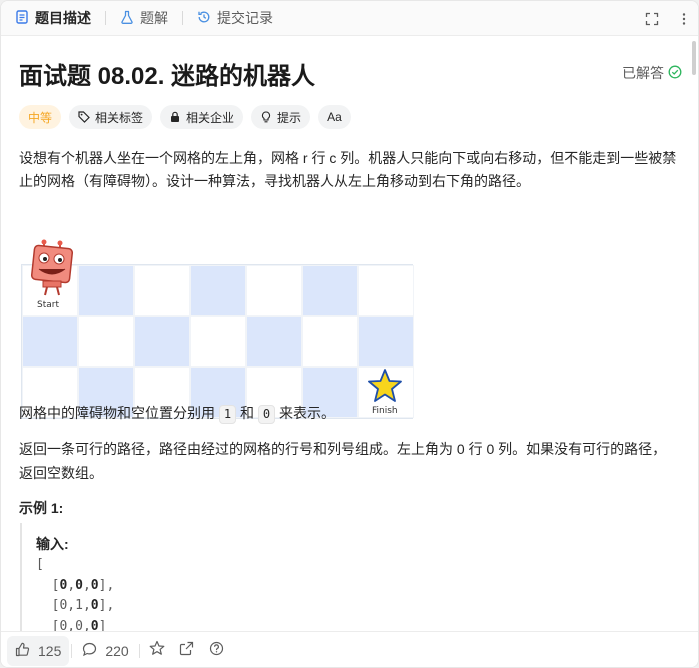 The image size is (699, 668). I want to click on related-companies-button: 相关企业, so click(202, 117).